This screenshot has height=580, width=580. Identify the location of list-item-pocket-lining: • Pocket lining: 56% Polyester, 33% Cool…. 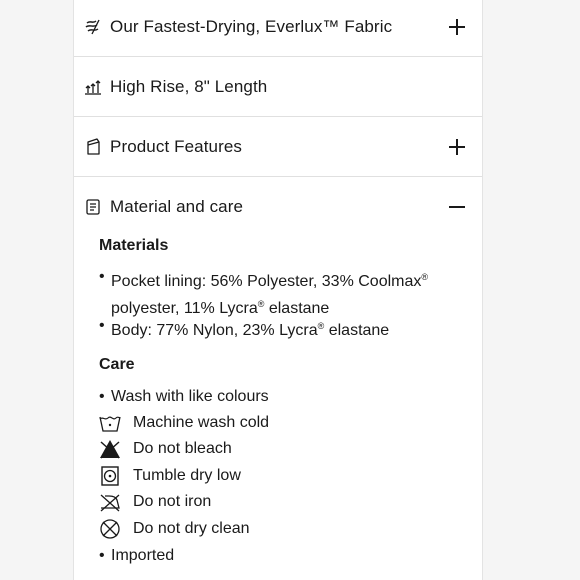
(264, 292).